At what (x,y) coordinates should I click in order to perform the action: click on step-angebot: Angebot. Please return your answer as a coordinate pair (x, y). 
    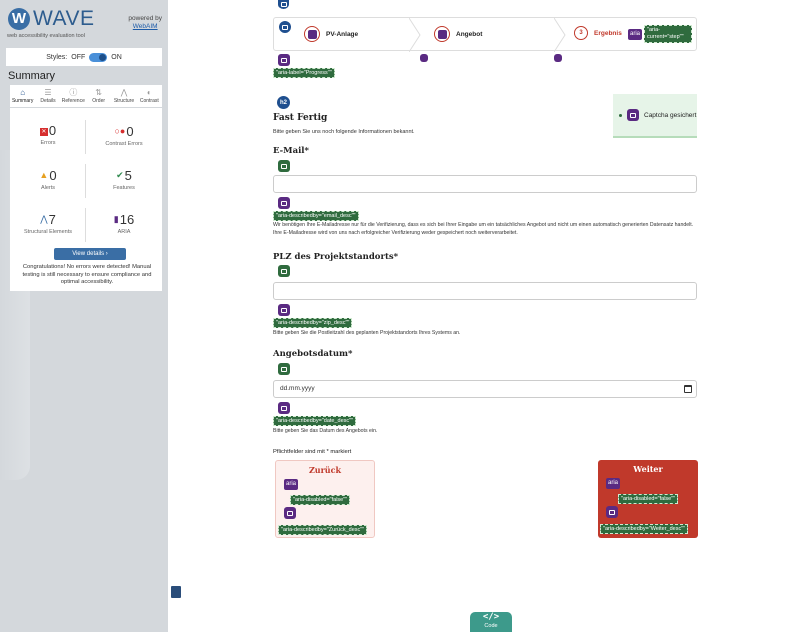
    Looking at the image, I should click on (458, 34).